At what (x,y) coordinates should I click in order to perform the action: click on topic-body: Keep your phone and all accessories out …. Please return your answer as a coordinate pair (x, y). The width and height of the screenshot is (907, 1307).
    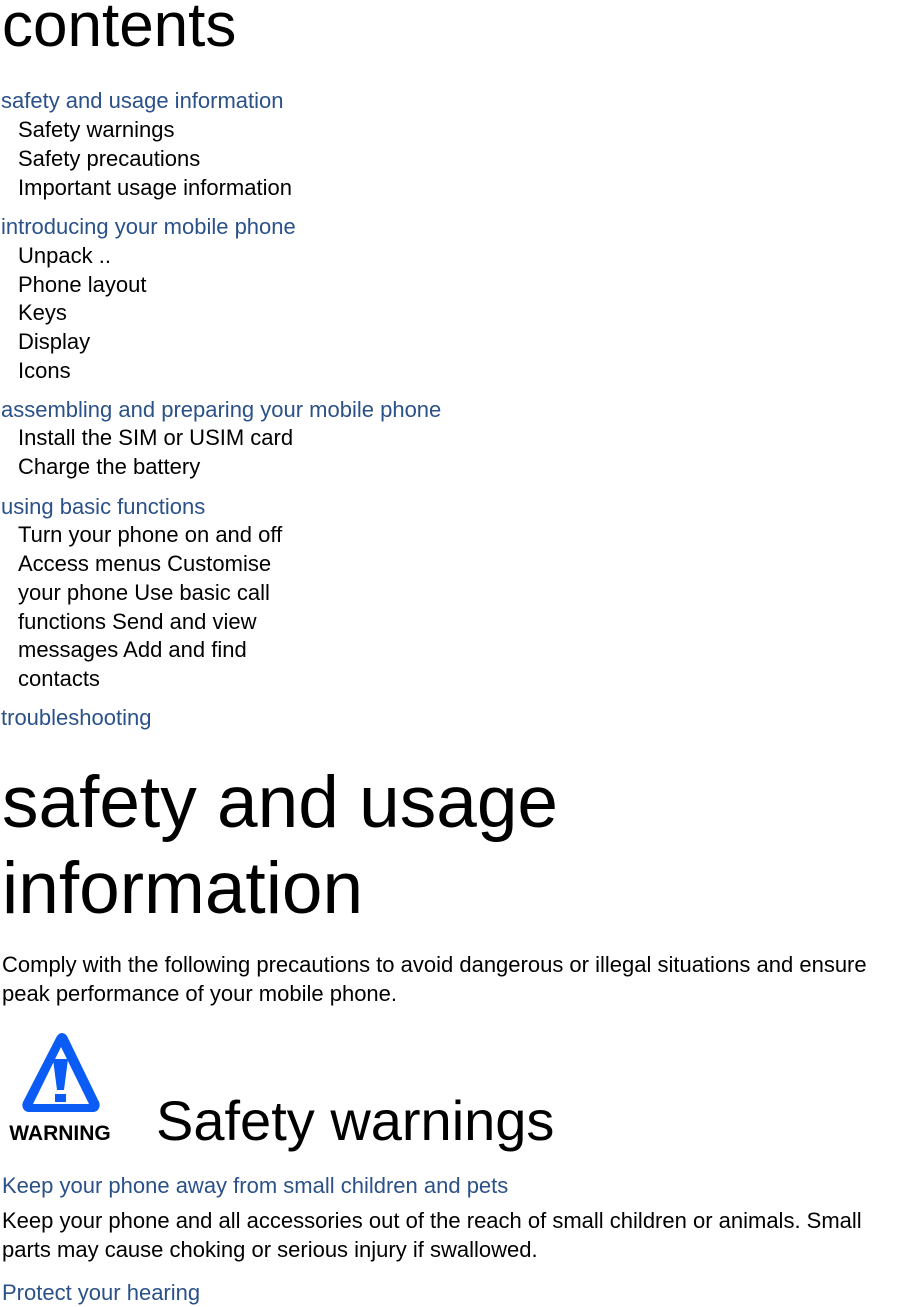
    Looking at the image, I should click on (432, 1235).